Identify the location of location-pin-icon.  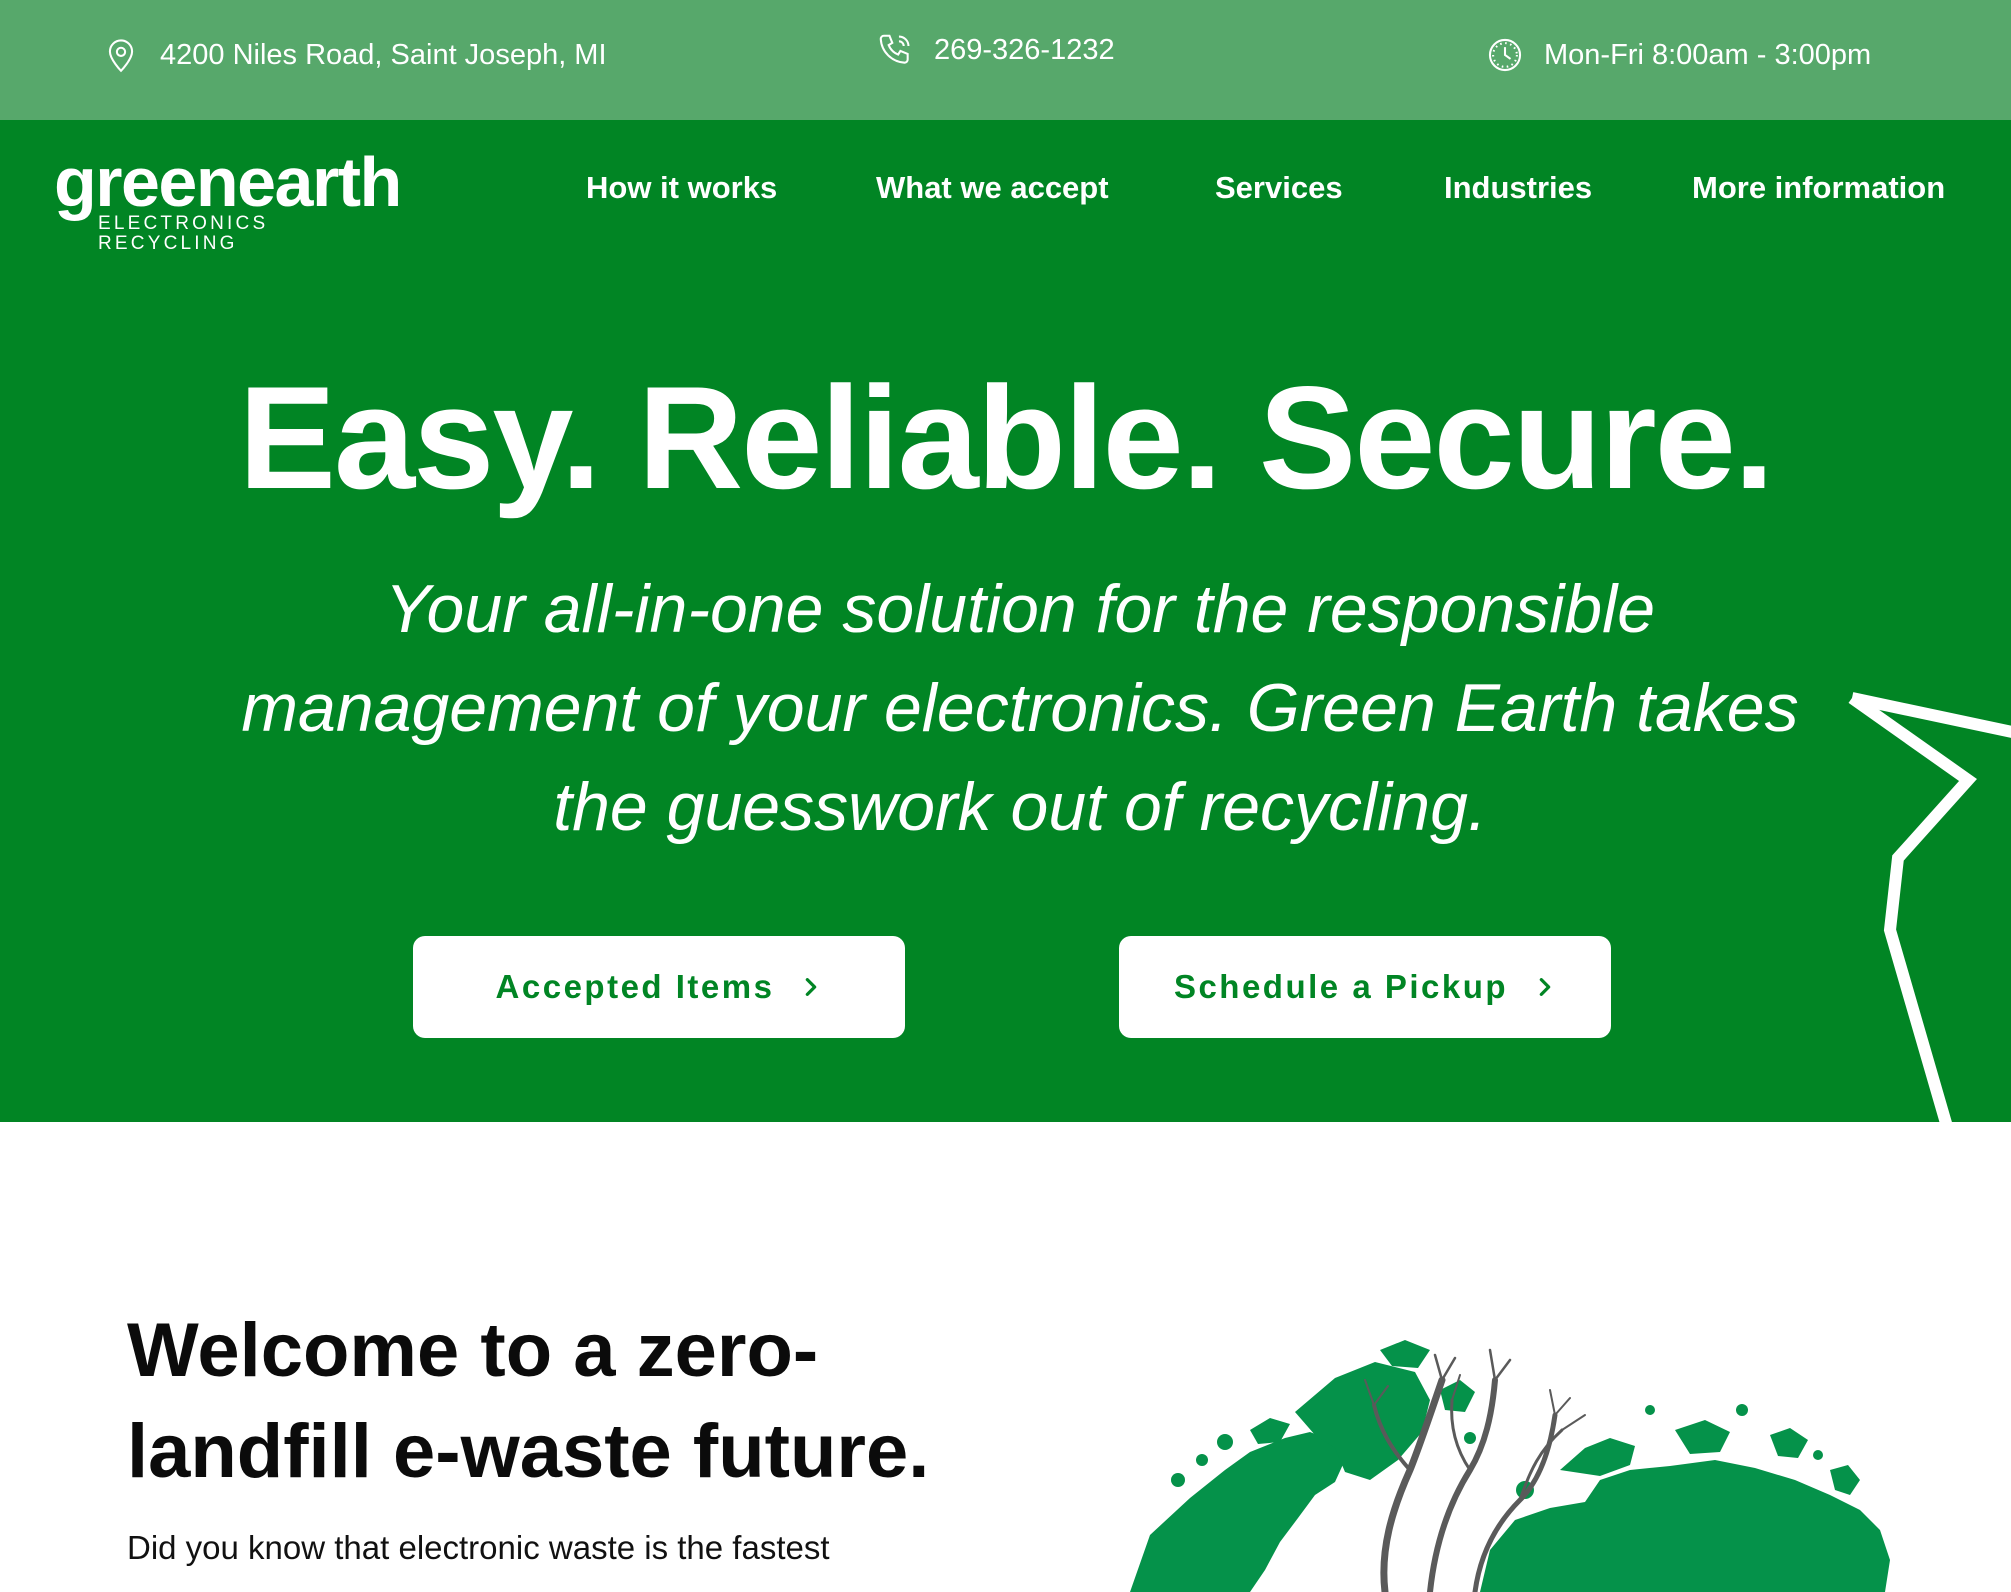
(121, 56).